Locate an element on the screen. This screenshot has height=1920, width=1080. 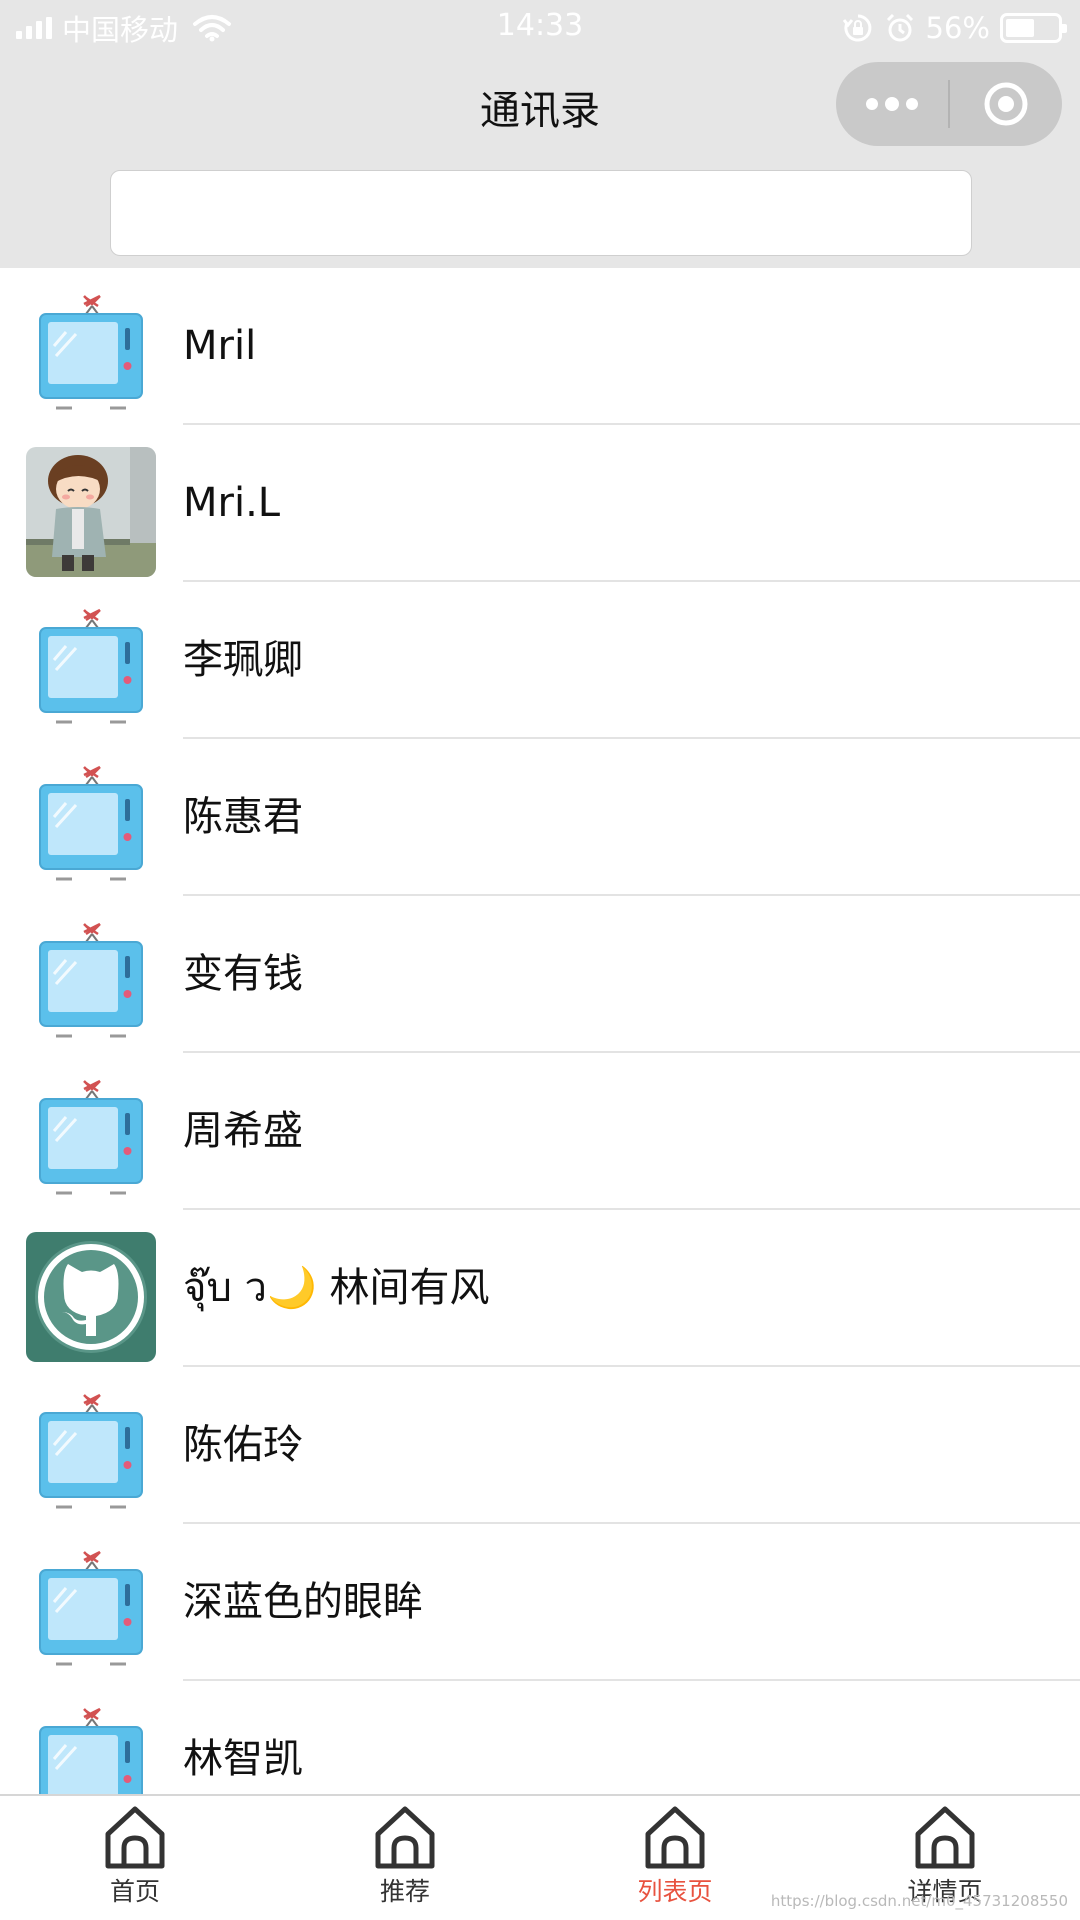
contact-item: Mril is located at coordinates (540, 346).